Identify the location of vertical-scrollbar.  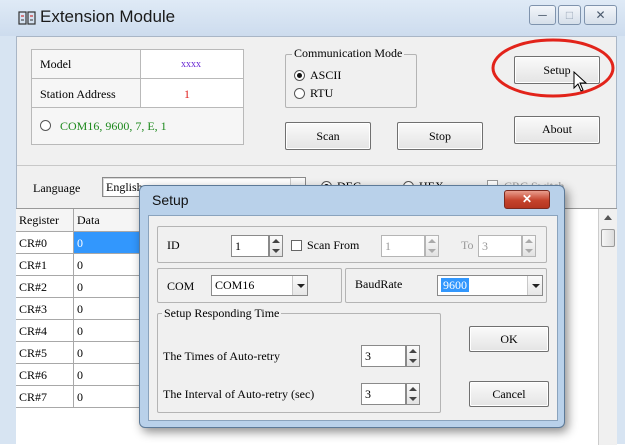
(607, 327).